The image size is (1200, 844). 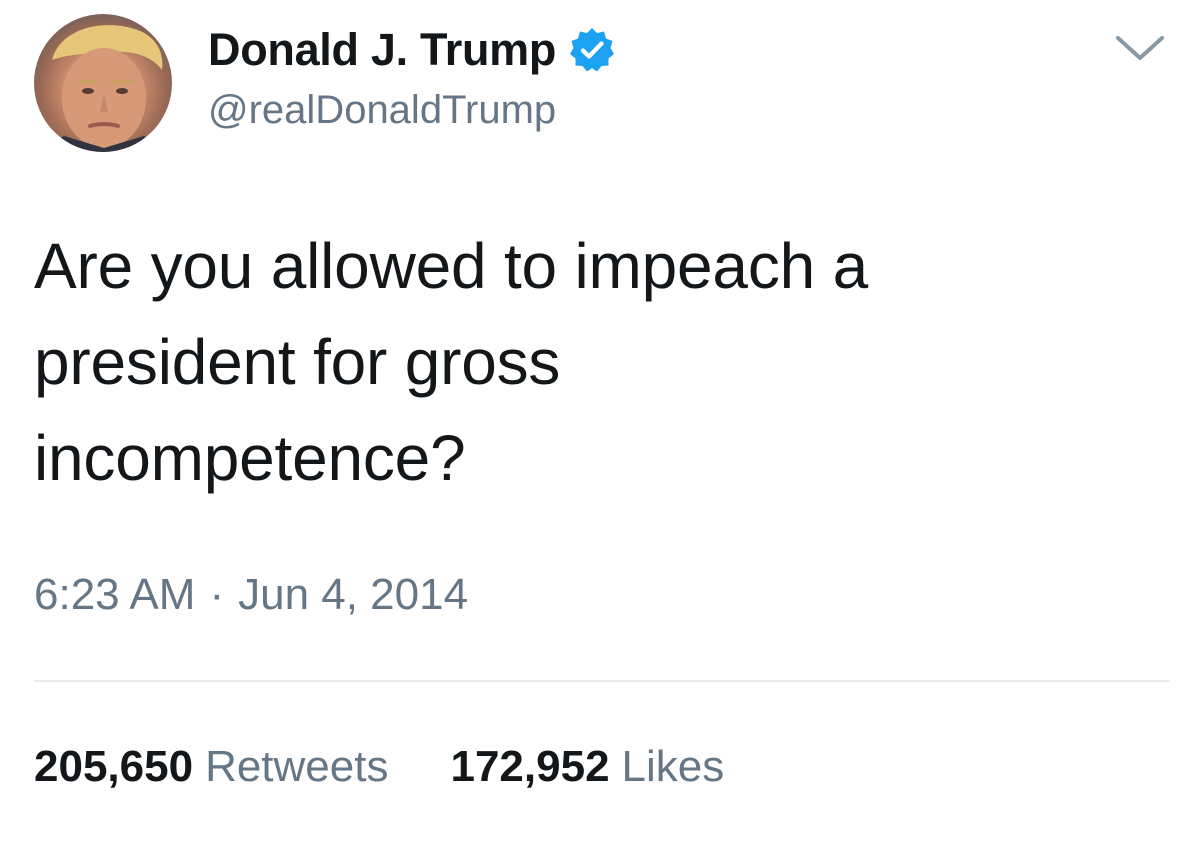 I want to click on tweet-text-line: president for gross, so click(x=297, y=362).